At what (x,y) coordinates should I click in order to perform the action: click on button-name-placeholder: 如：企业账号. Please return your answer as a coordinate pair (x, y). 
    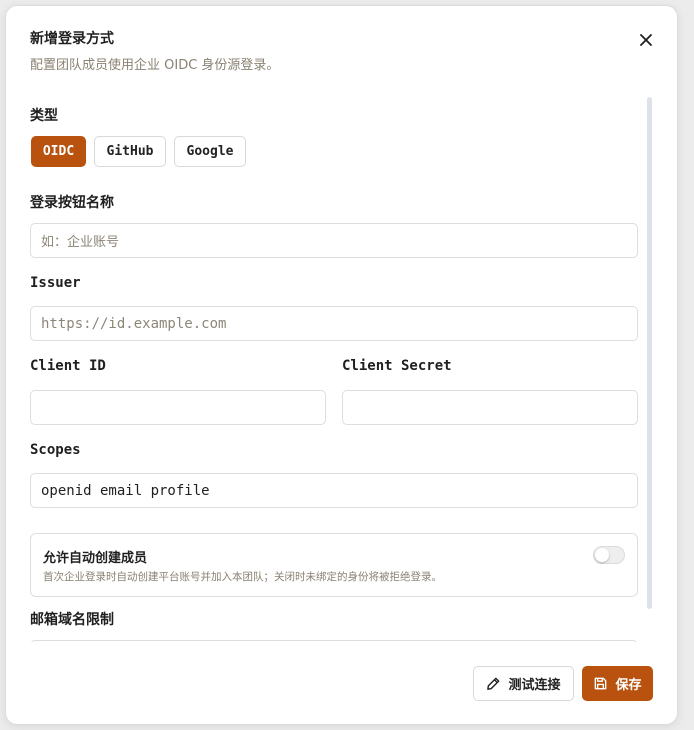
    Looking at the image, I should click on (80, 242).